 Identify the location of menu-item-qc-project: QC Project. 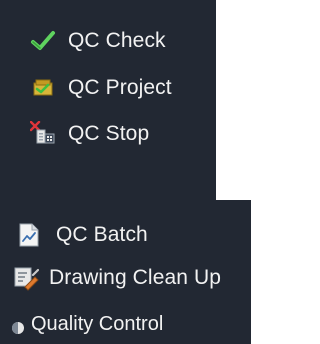
(101, 88).